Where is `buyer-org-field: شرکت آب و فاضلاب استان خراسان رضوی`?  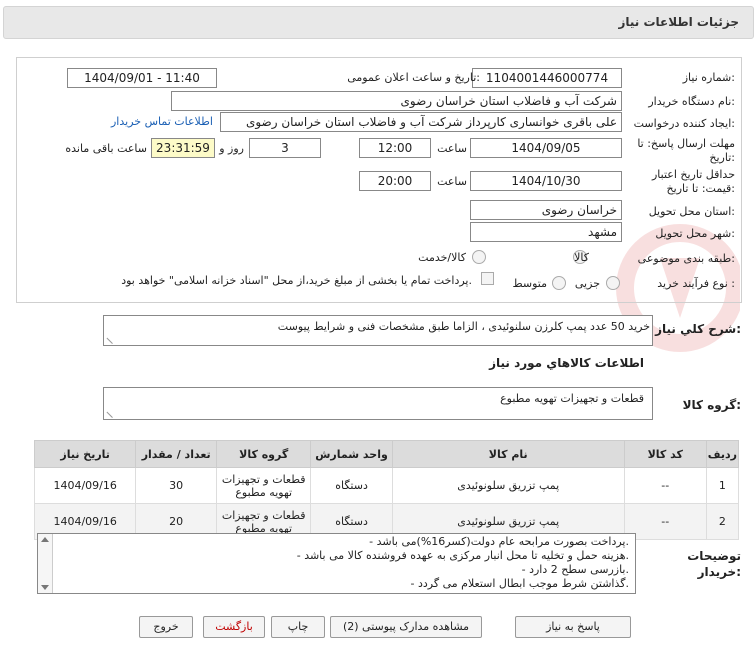 buyer-org-field: شرکت آب و فاضلاب استان خراسان رضوی is located at coordinates (396, 101).